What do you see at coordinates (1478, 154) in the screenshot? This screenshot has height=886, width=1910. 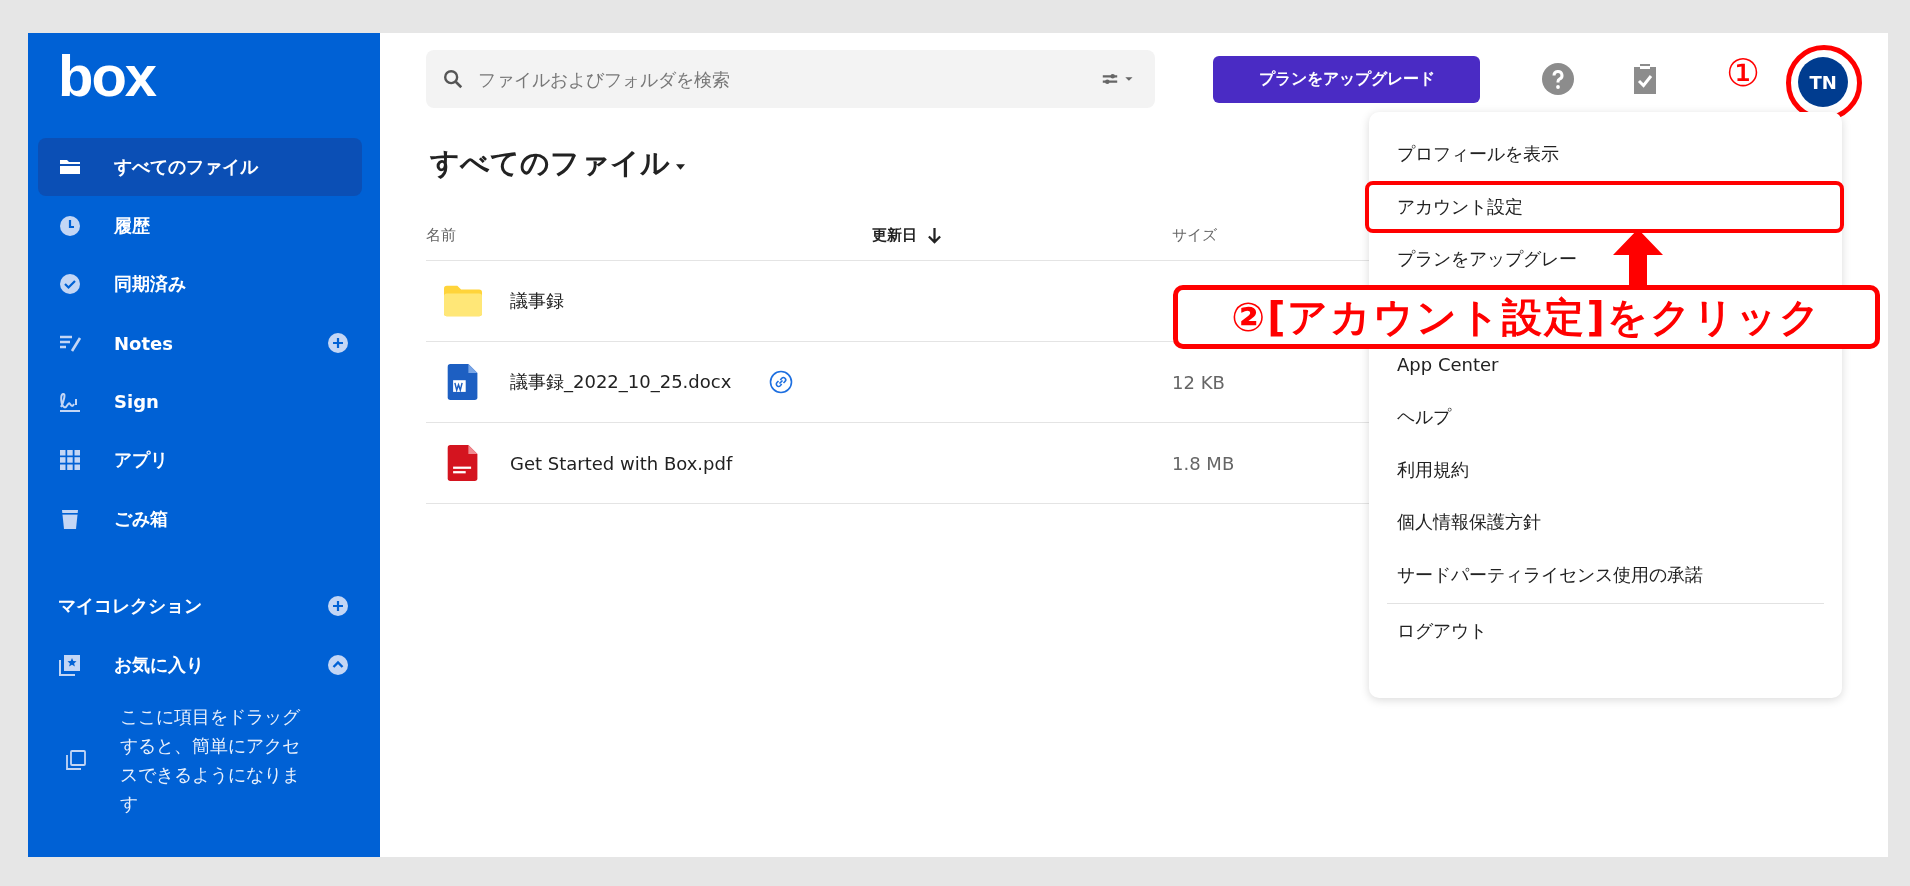 I see `menu-item: プロフィールを表示` at bounding box center [1478, 154].